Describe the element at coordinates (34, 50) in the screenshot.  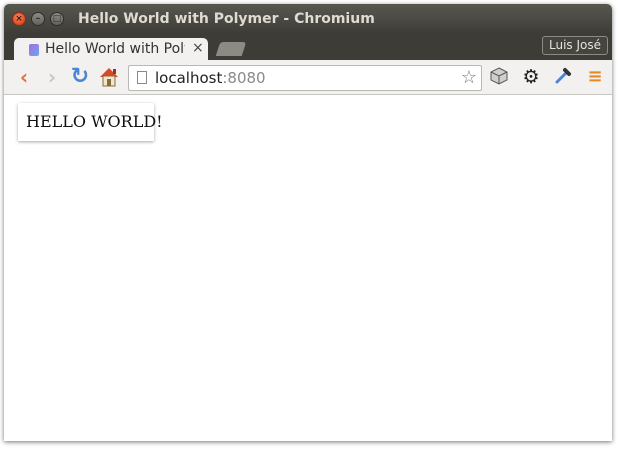
I see `polymer-icon` at that location.